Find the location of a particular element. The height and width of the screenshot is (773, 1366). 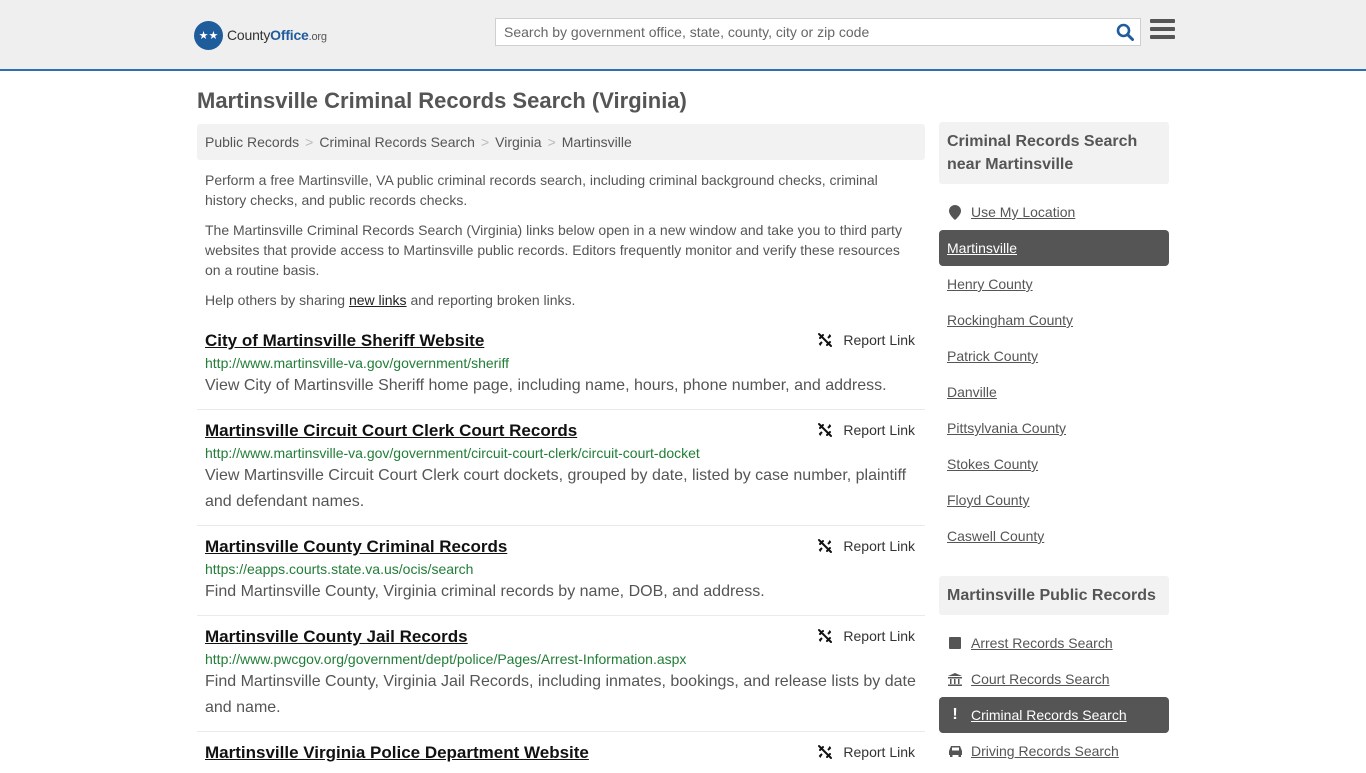

sidebar-link: Martinsville is located at coordinates (982, 248).